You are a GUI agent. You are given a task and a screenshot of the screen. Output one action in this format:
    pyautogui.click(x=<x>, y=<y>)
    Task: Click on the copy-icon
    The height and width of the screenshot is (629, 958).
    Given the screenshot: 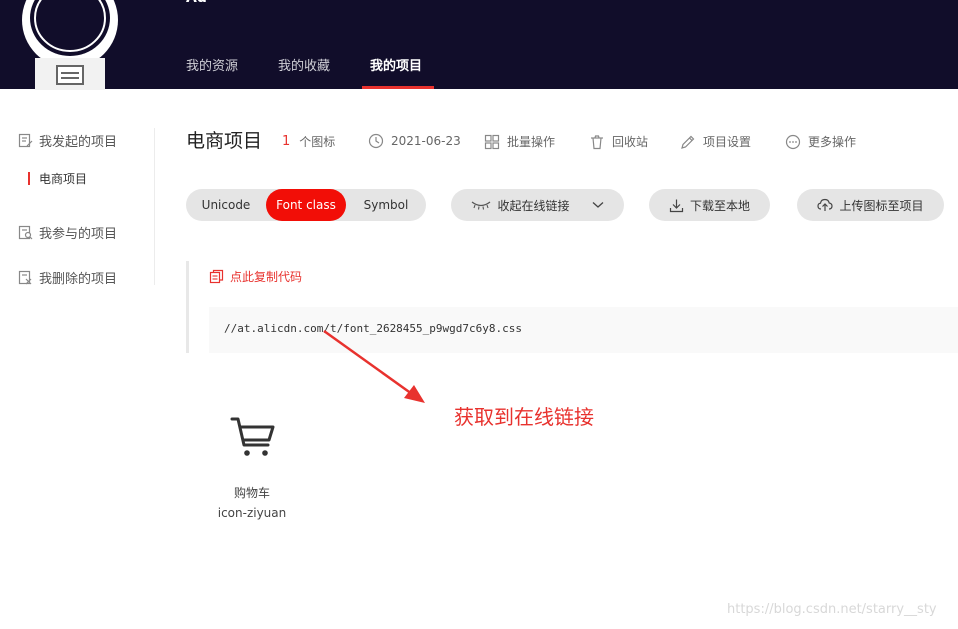 What is the action you would take?
    pyautogui.click(x=216, y=276)
    